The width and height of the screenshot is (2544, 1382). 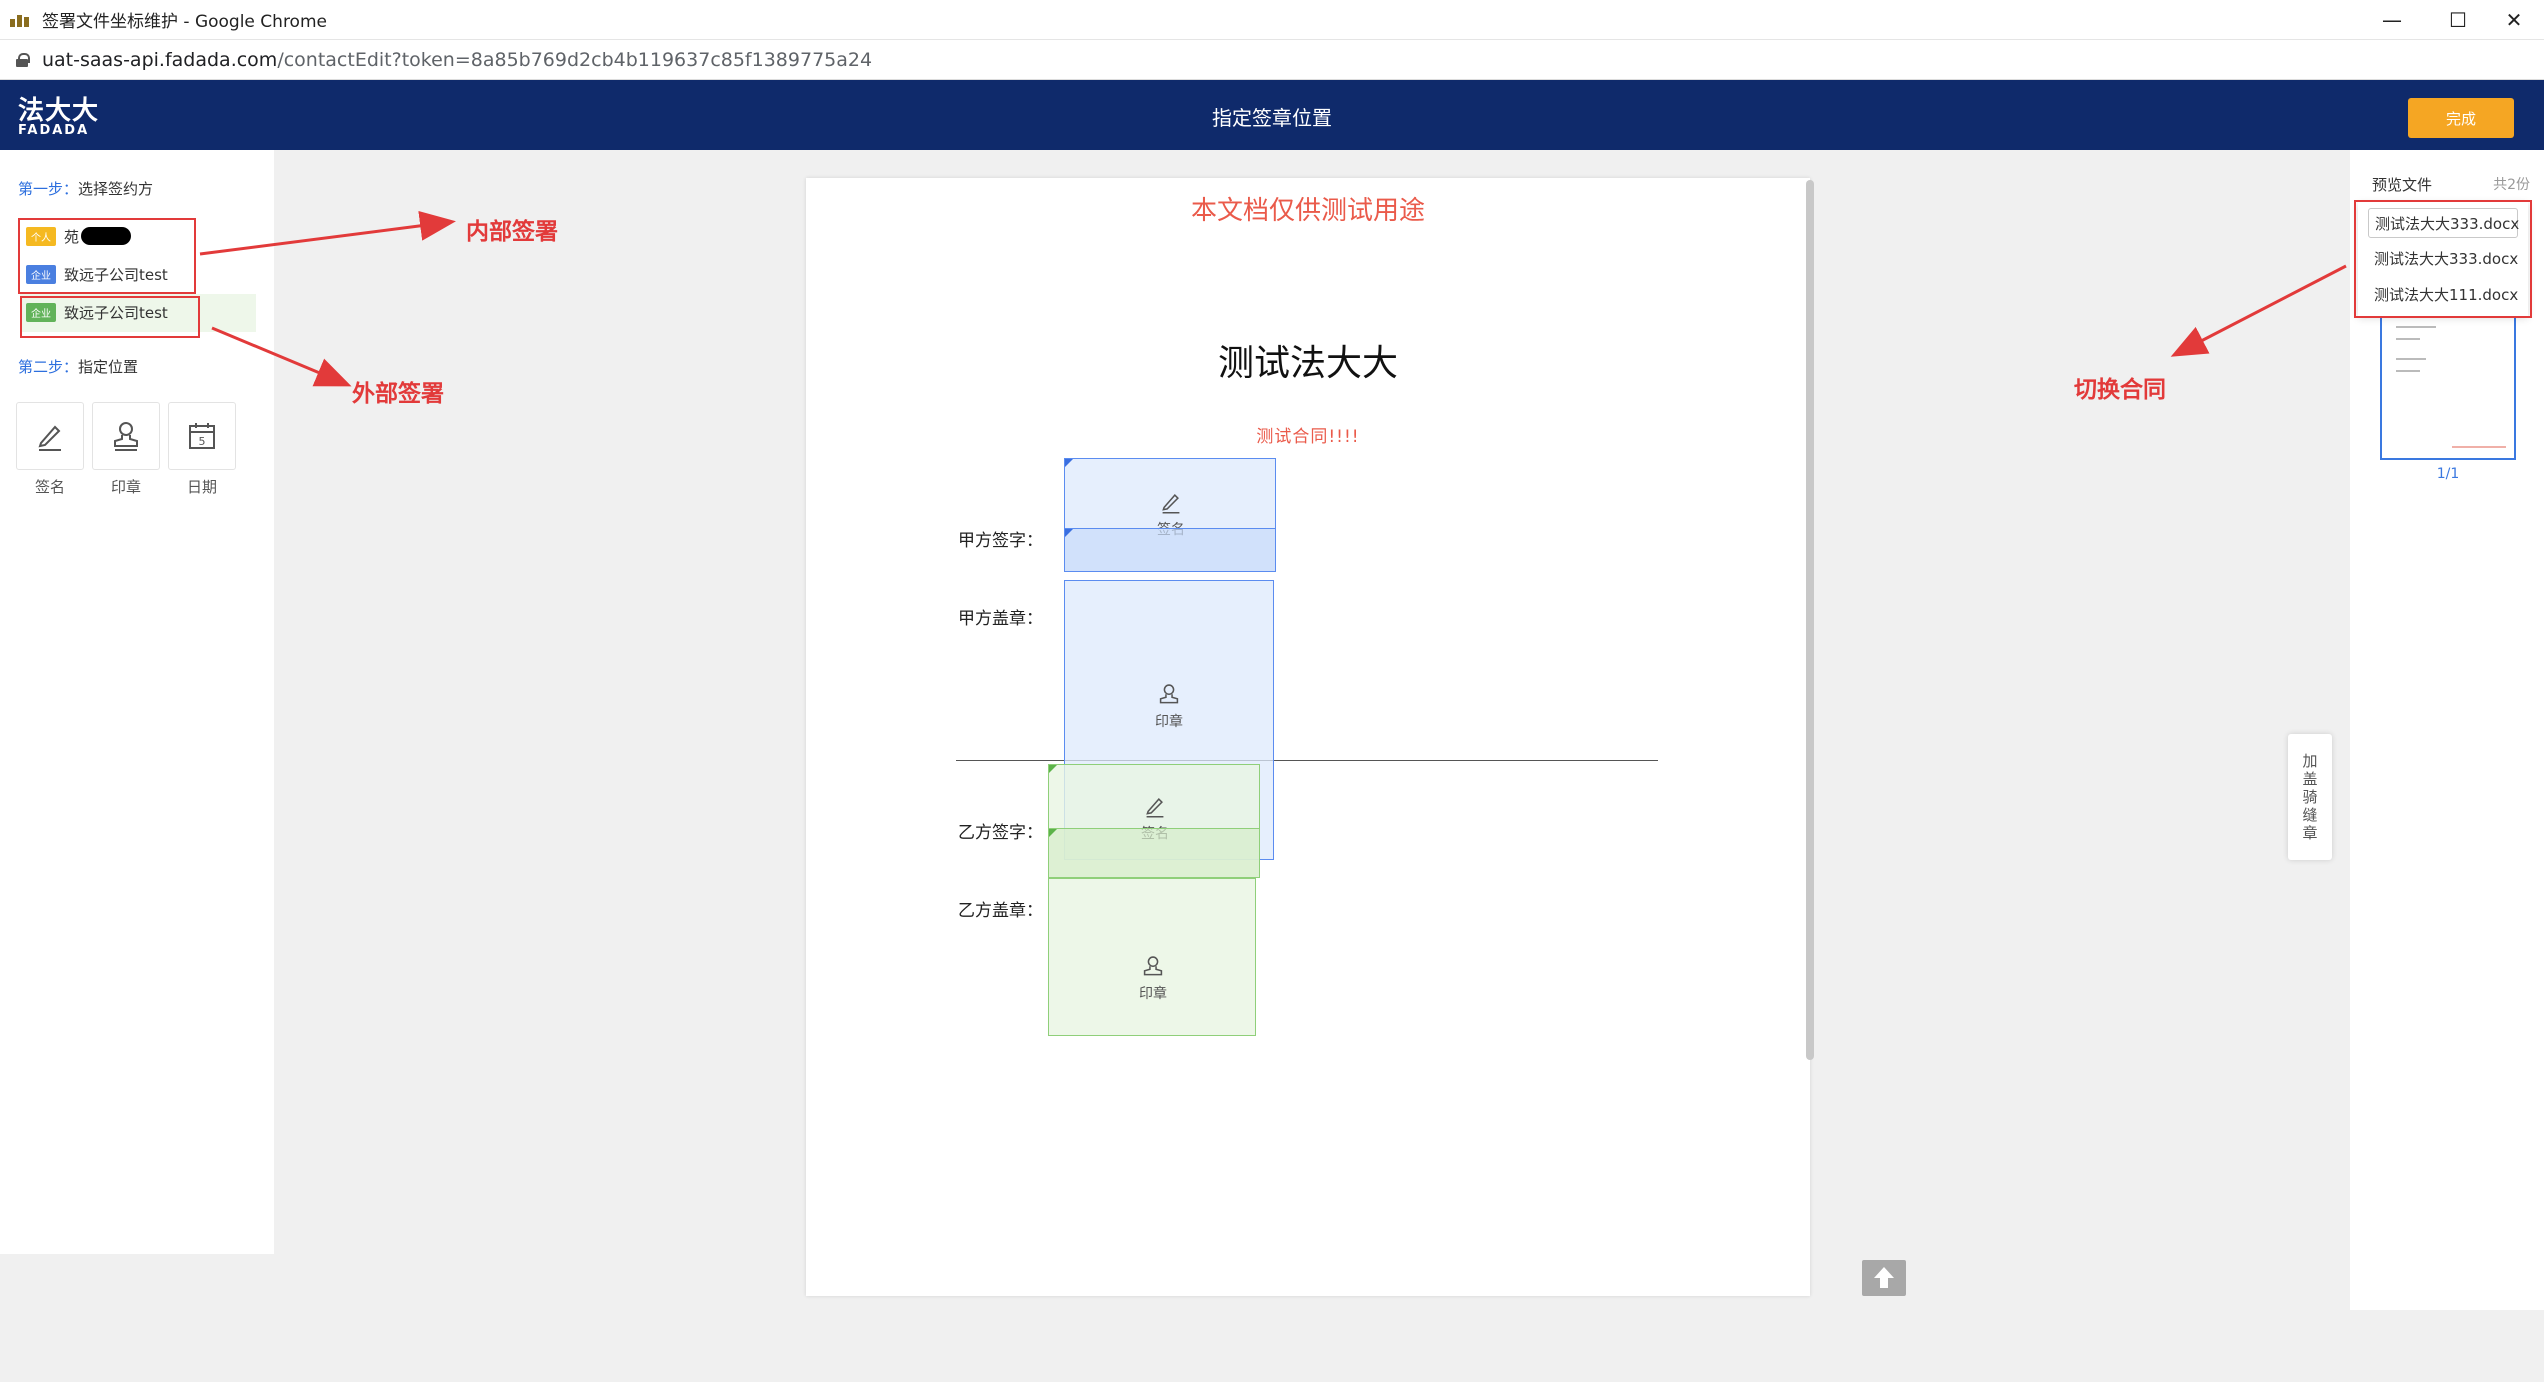 I want to click on arrow-internal, so click(x=327, y=233).